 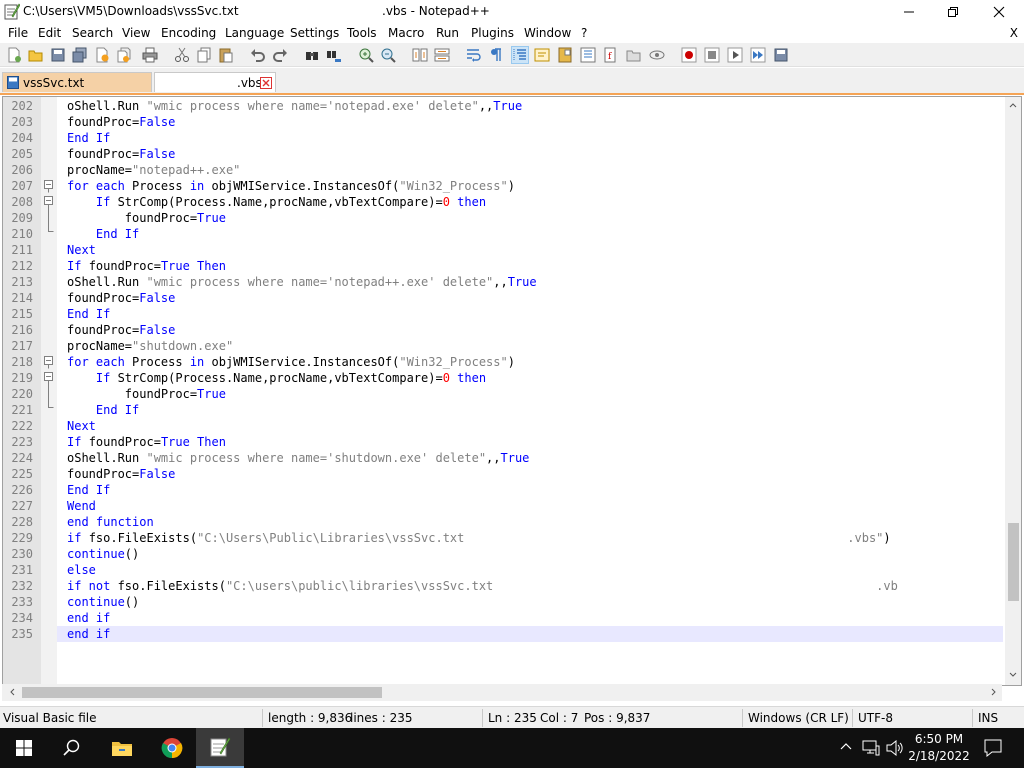 What do you see at coordinates (202, 692) in the screenshot?
I see `horizontal-scroll-thumb` at bounding box center [202, 692].